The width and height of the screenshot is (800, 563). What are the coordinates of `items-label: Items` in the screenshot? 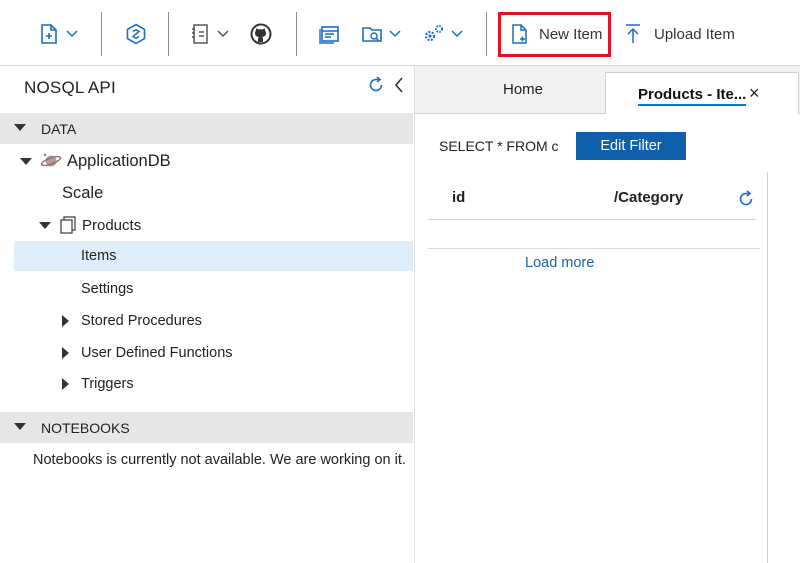 It's located at (99, 256).